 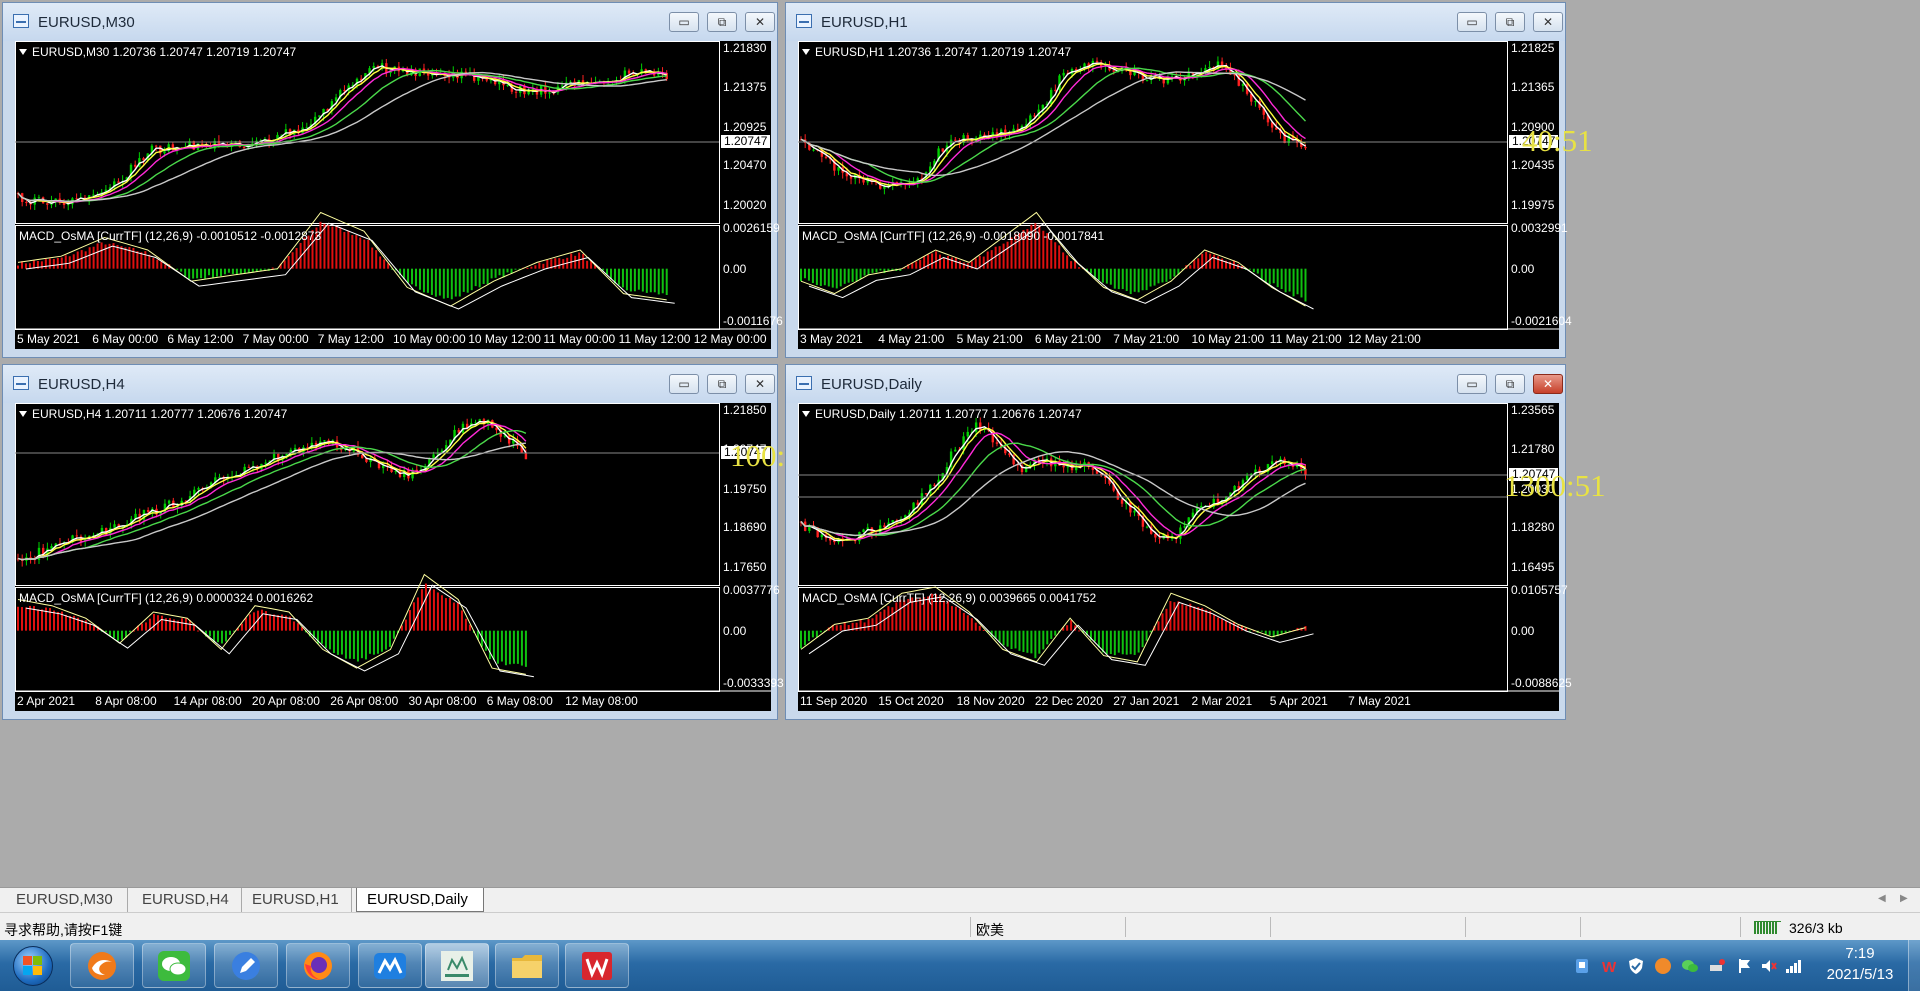 I want to click on window-titlebar: EURUSD,H1 ▭ ⧉ ✕, so click(x=1175, y=22).